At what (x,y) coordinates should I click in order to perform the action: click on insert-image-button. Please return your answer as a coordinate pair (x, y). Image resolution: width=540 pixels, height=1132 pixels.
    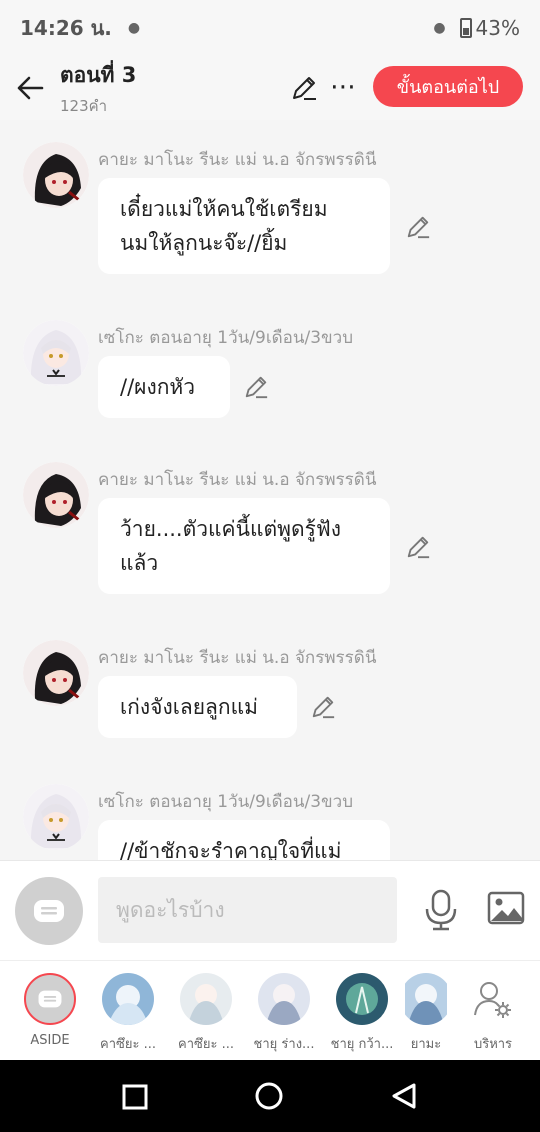
    Looking at the image, I should click on (506, 910).